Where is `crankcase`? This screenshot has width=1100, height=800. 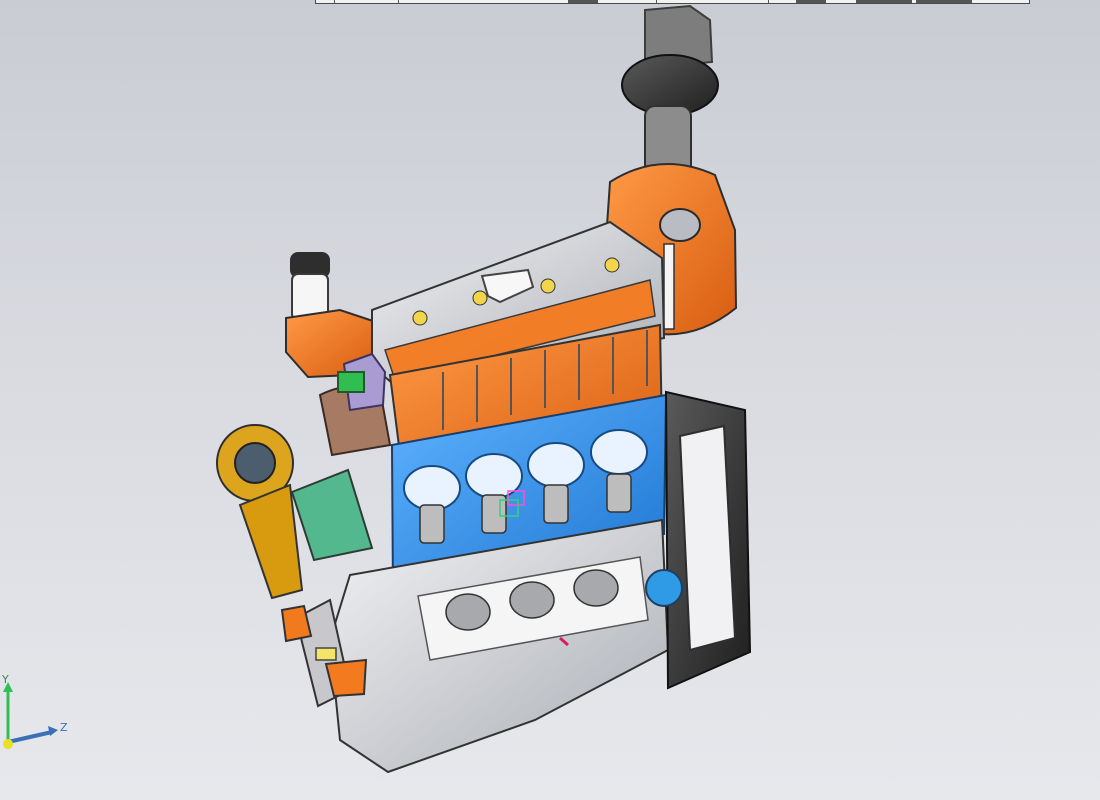
crankcase is located at coordinates (499, 646).